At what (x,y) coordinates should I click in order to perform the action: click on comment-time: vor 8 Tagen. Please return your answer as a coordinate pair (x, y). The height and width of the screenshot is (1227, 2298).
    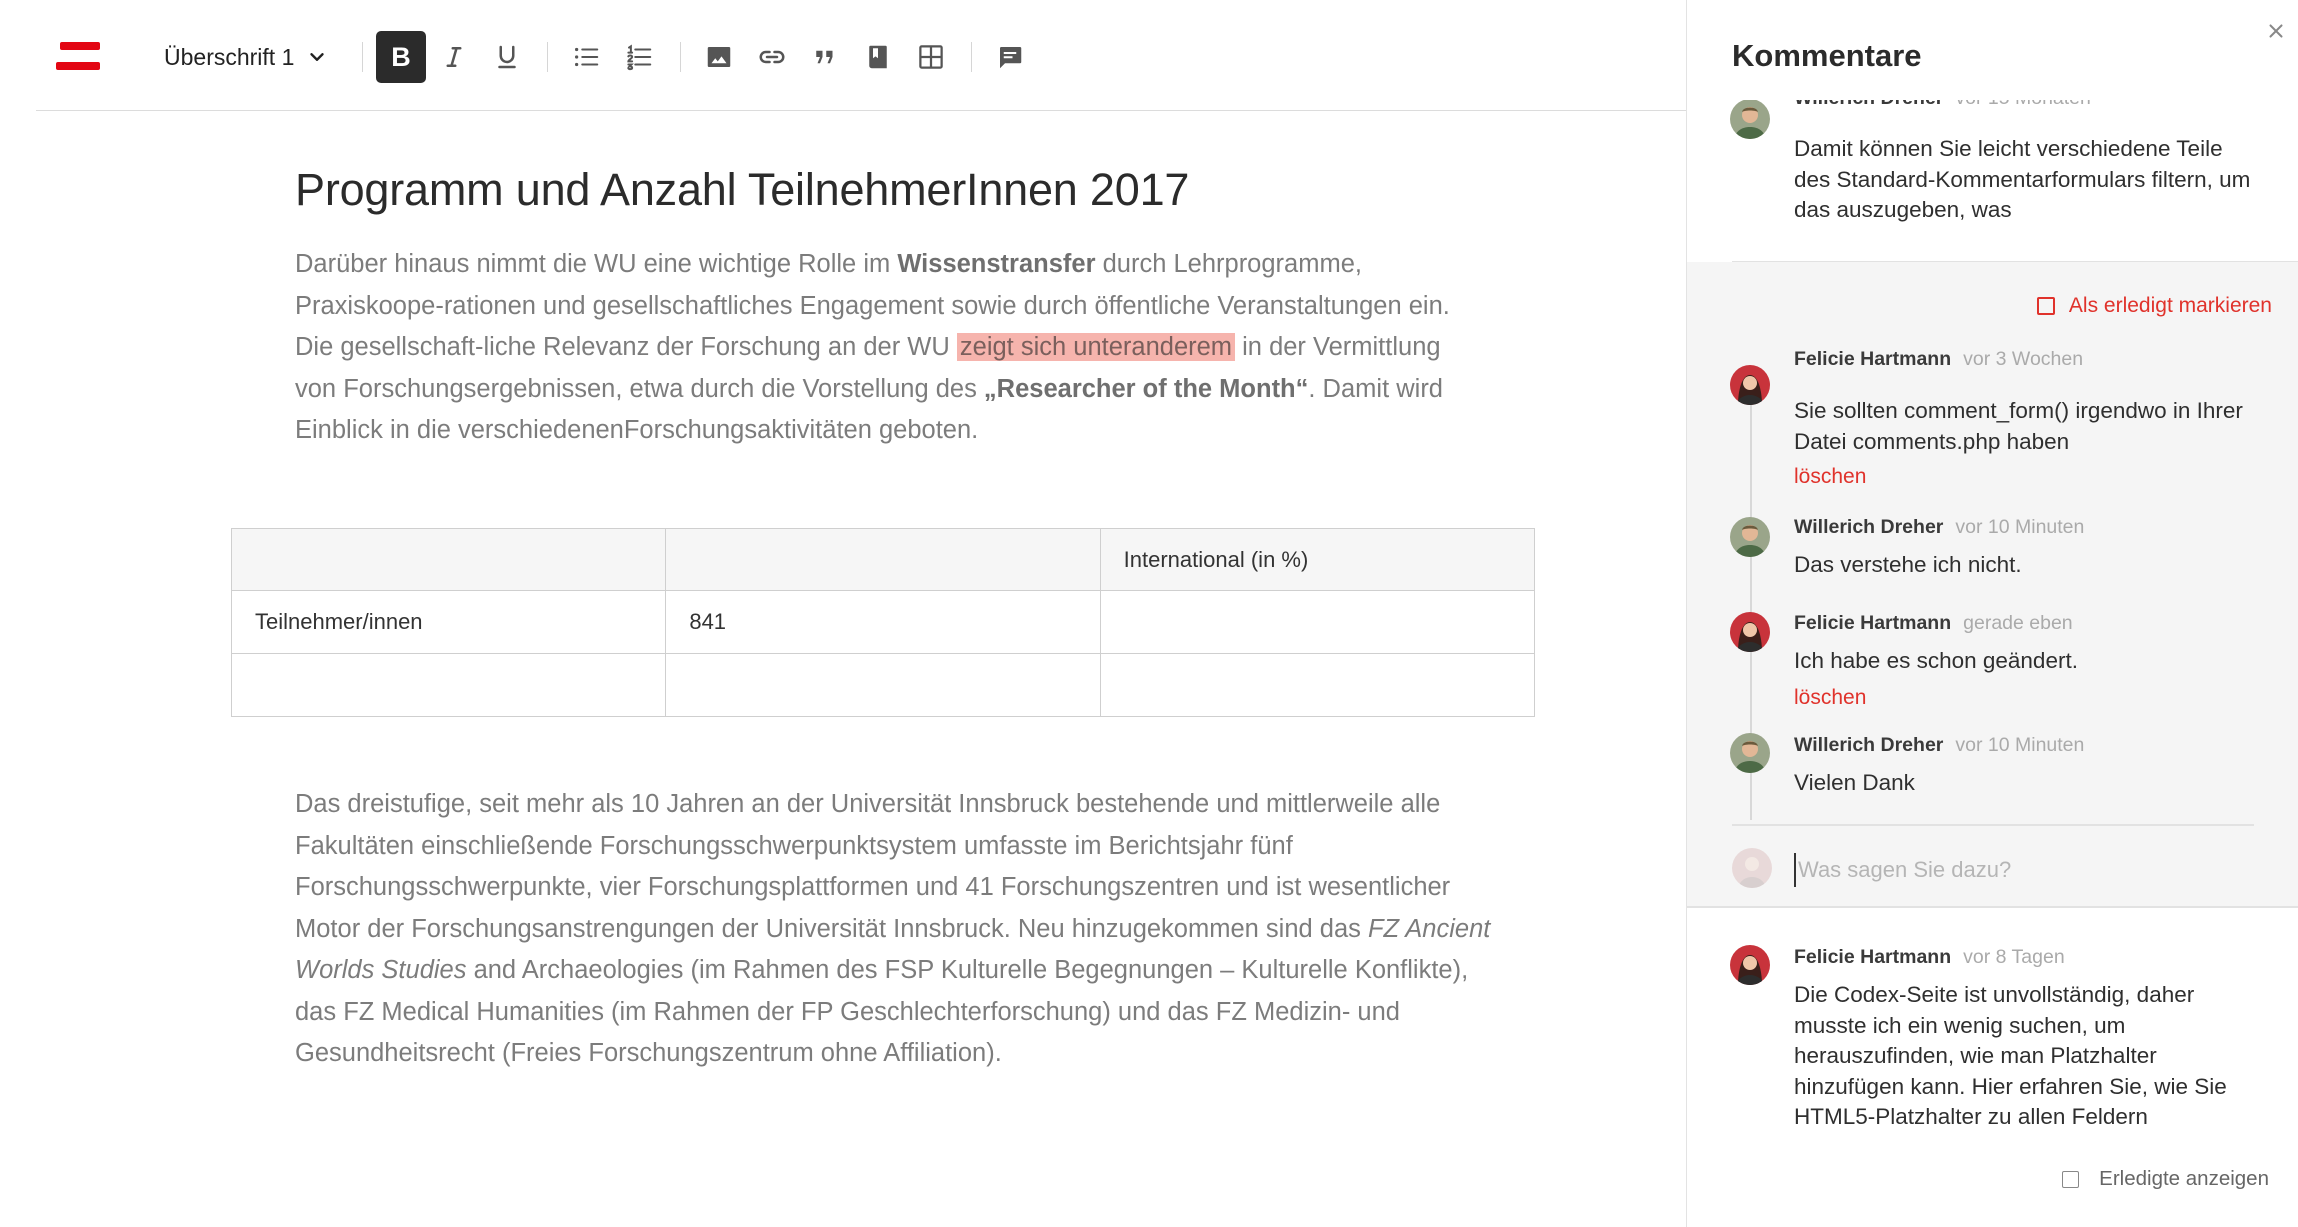
    Looking at the image, I should click on (2014, 957).